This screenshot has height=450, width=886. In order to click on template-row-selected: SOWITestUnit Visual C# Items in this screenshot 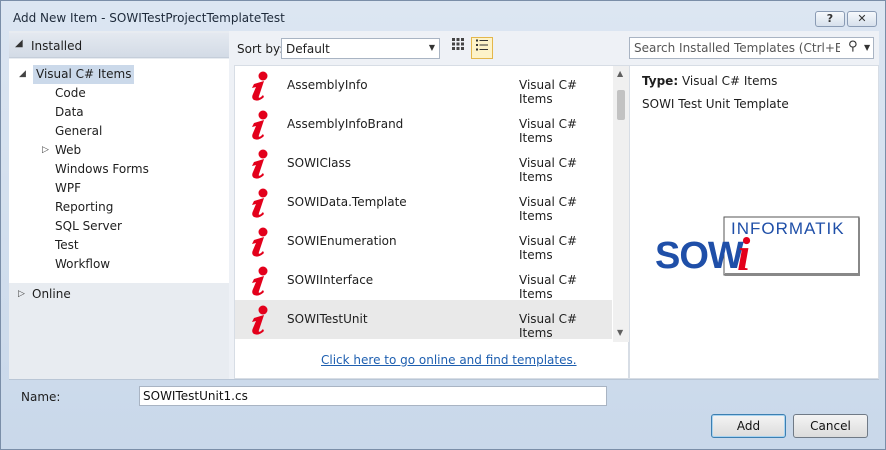, I will do `click(423, 320)`.